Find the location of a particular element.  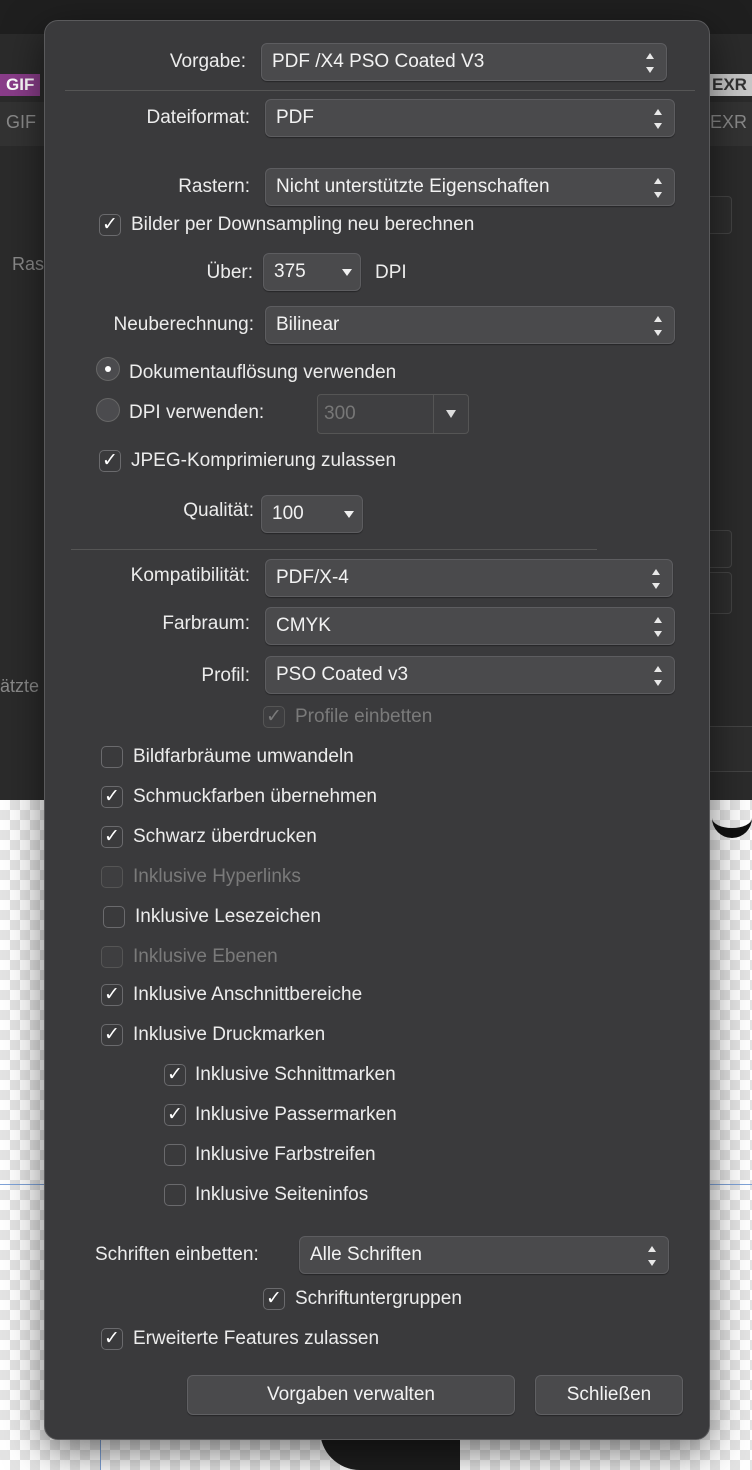

color-space-select: CMYK is located at coordinates (470, 626).